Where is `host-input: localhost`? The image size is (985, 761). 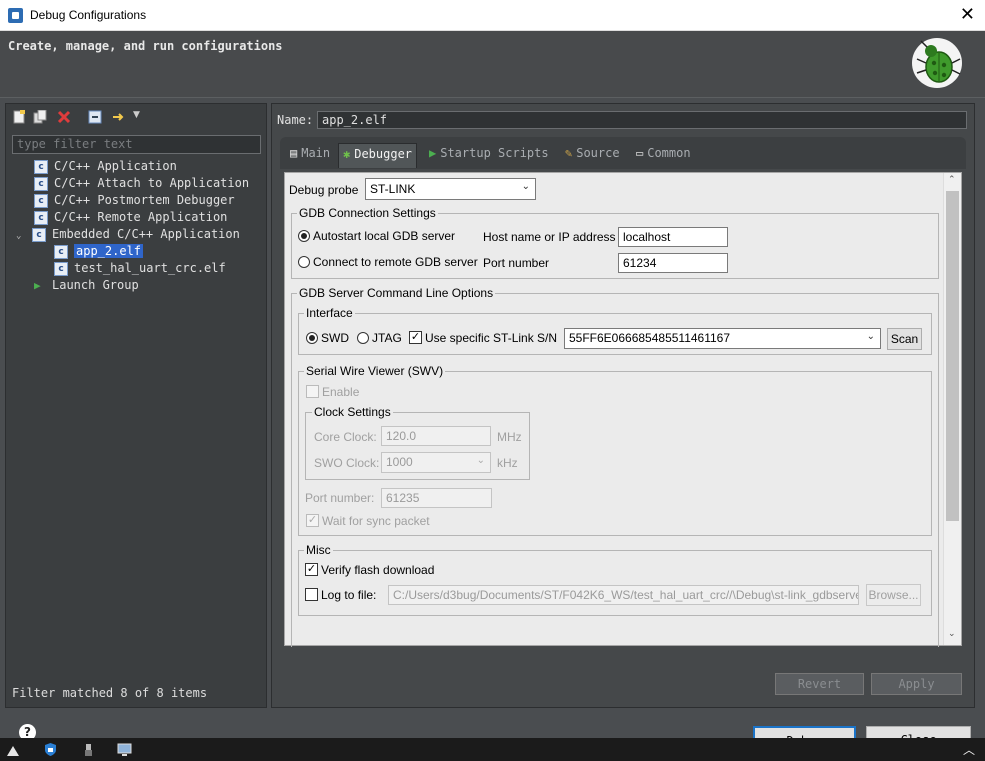
host-input: localhost is located at coordinates (673, 237).